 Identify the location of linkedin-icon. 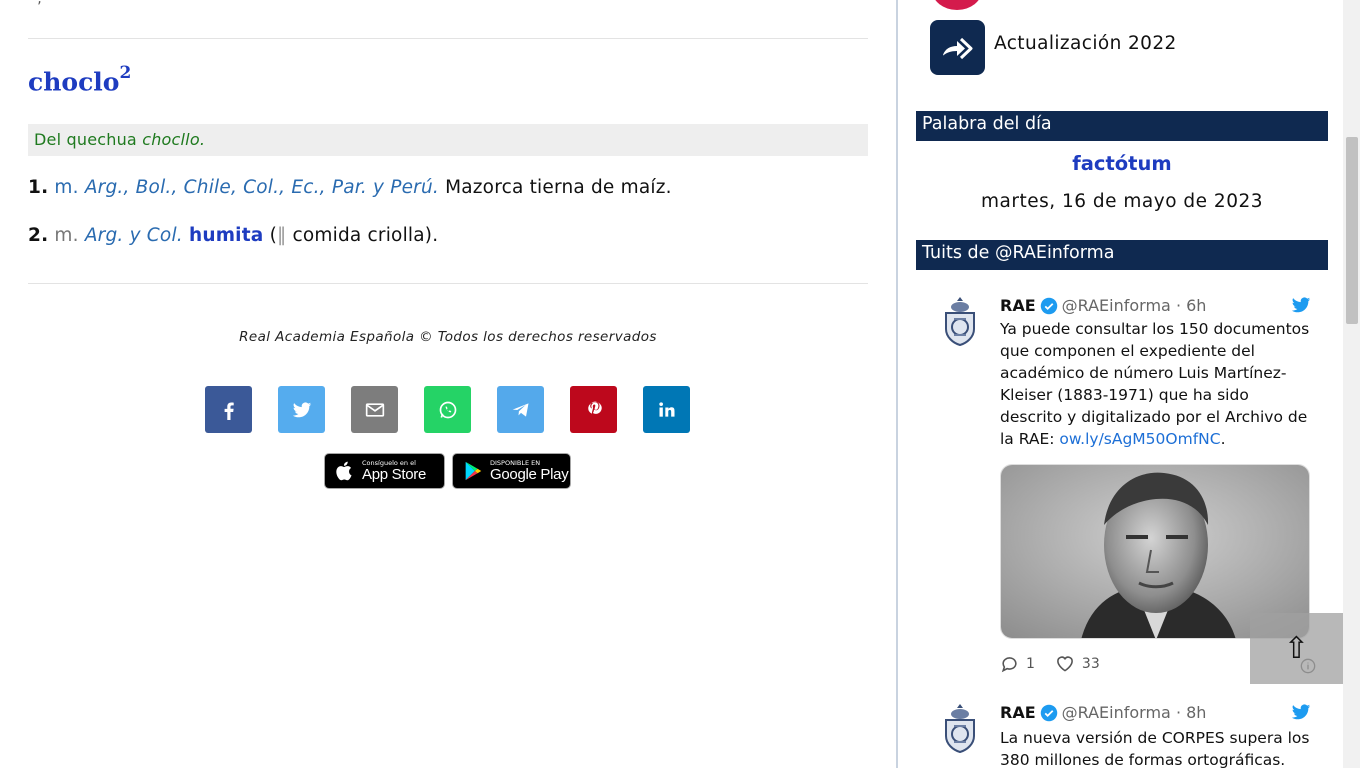
(666, 409).